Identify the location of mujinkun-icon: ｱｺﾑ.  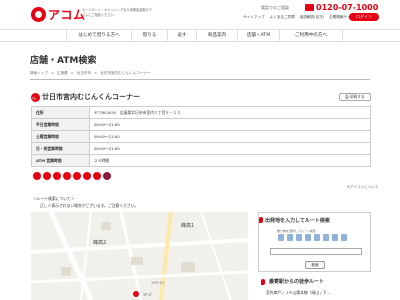
(35, 97).